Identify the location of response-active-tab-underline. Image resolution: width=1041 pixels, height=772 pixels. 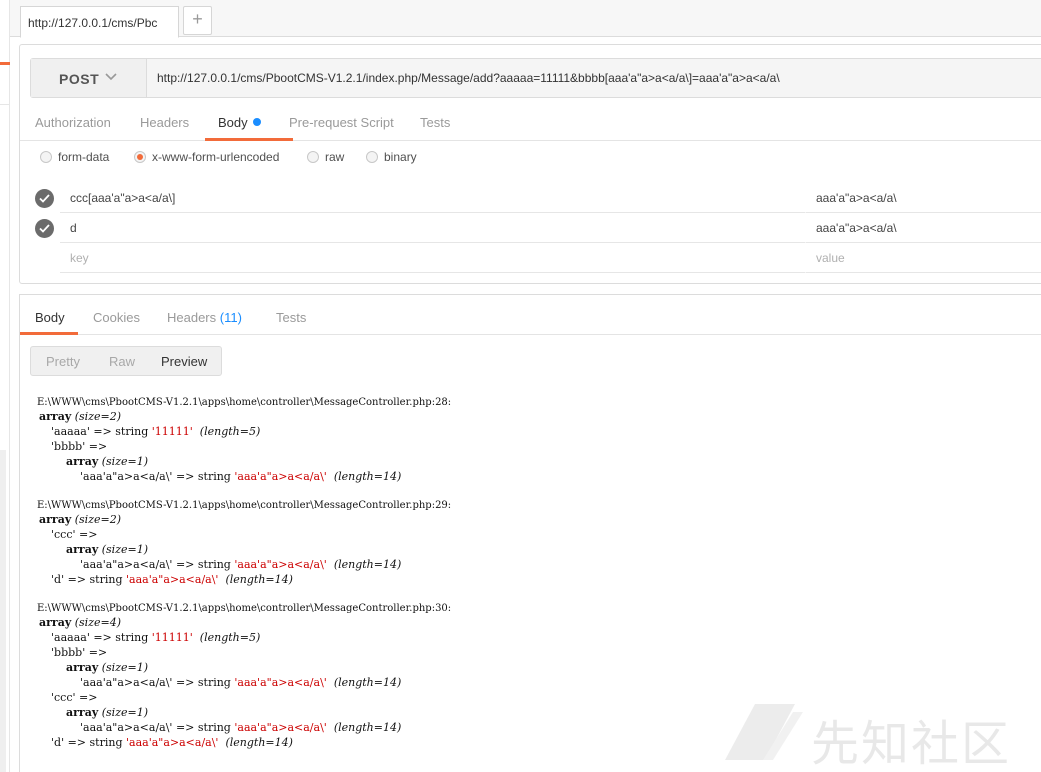
(49, 333).